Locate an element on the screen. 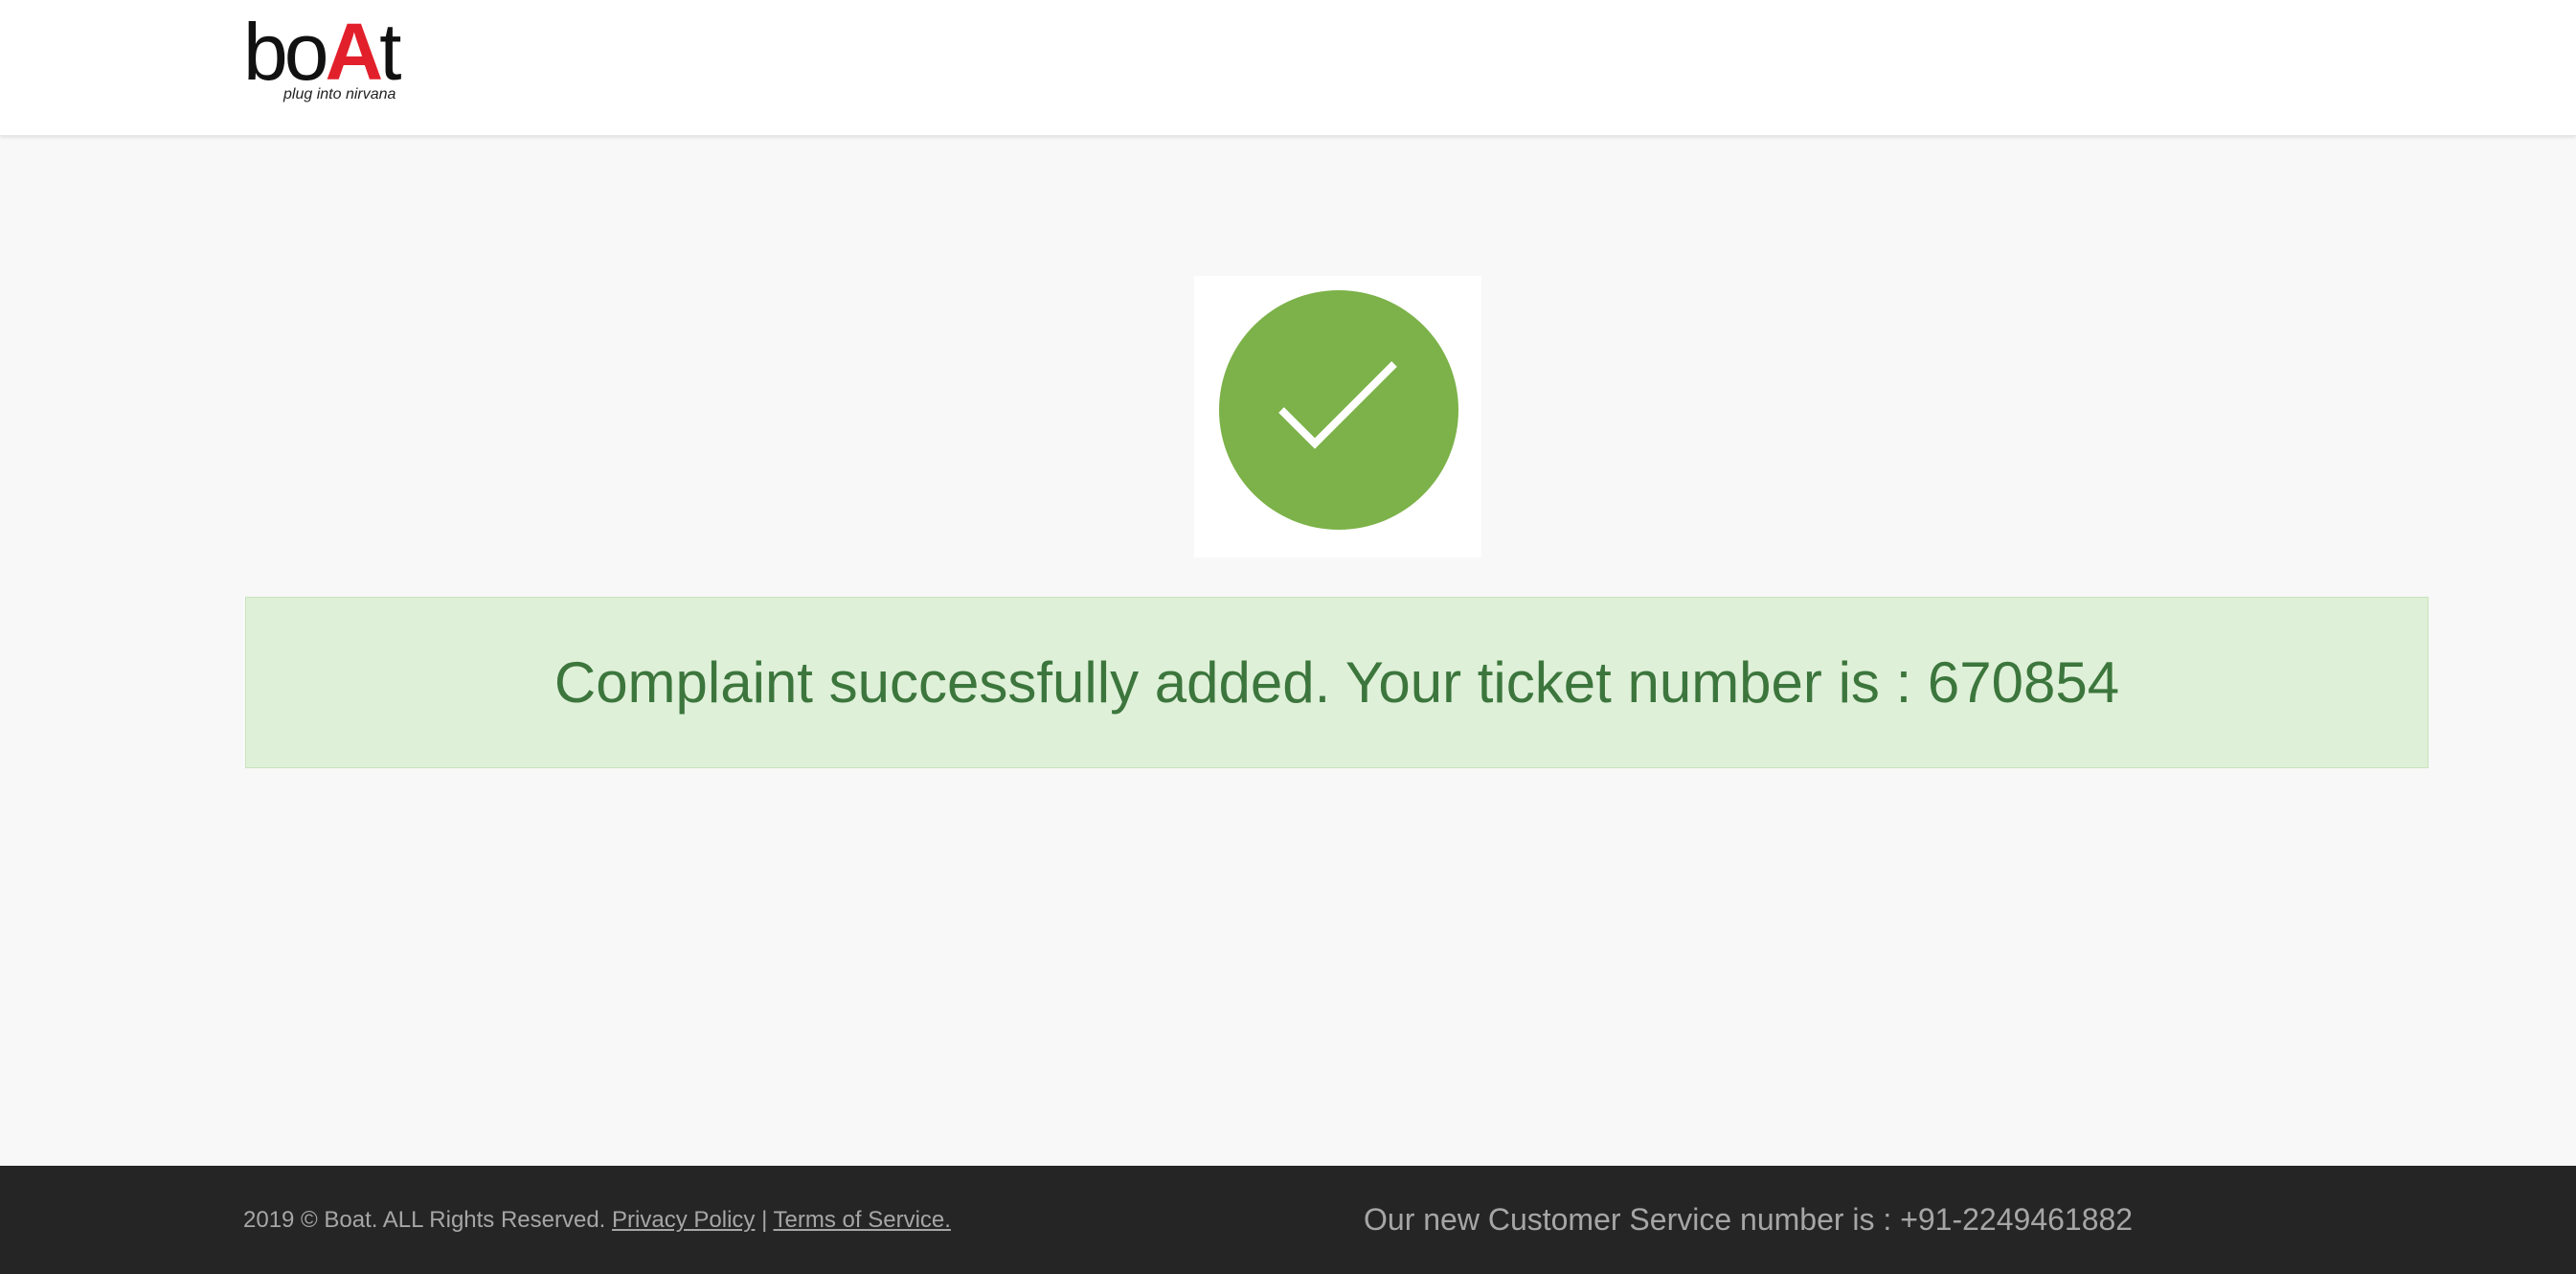  privacy-policy-link: Privacy Policy is located at coordinates (683, 1220).